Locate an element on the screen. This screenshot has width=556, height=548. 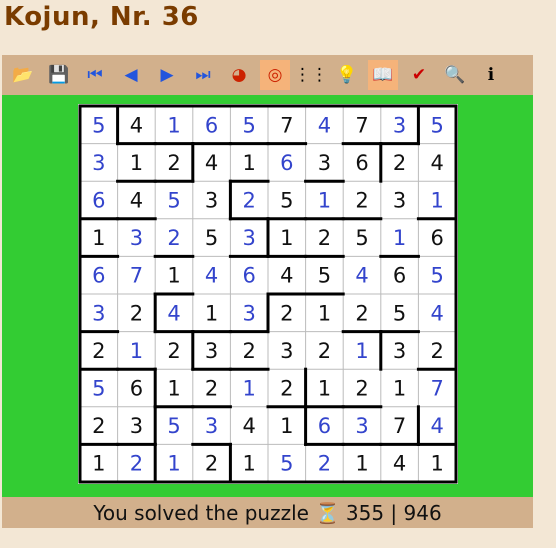
grid-dots-icon: ⋮⋮ is located at coordinates (311, 75).